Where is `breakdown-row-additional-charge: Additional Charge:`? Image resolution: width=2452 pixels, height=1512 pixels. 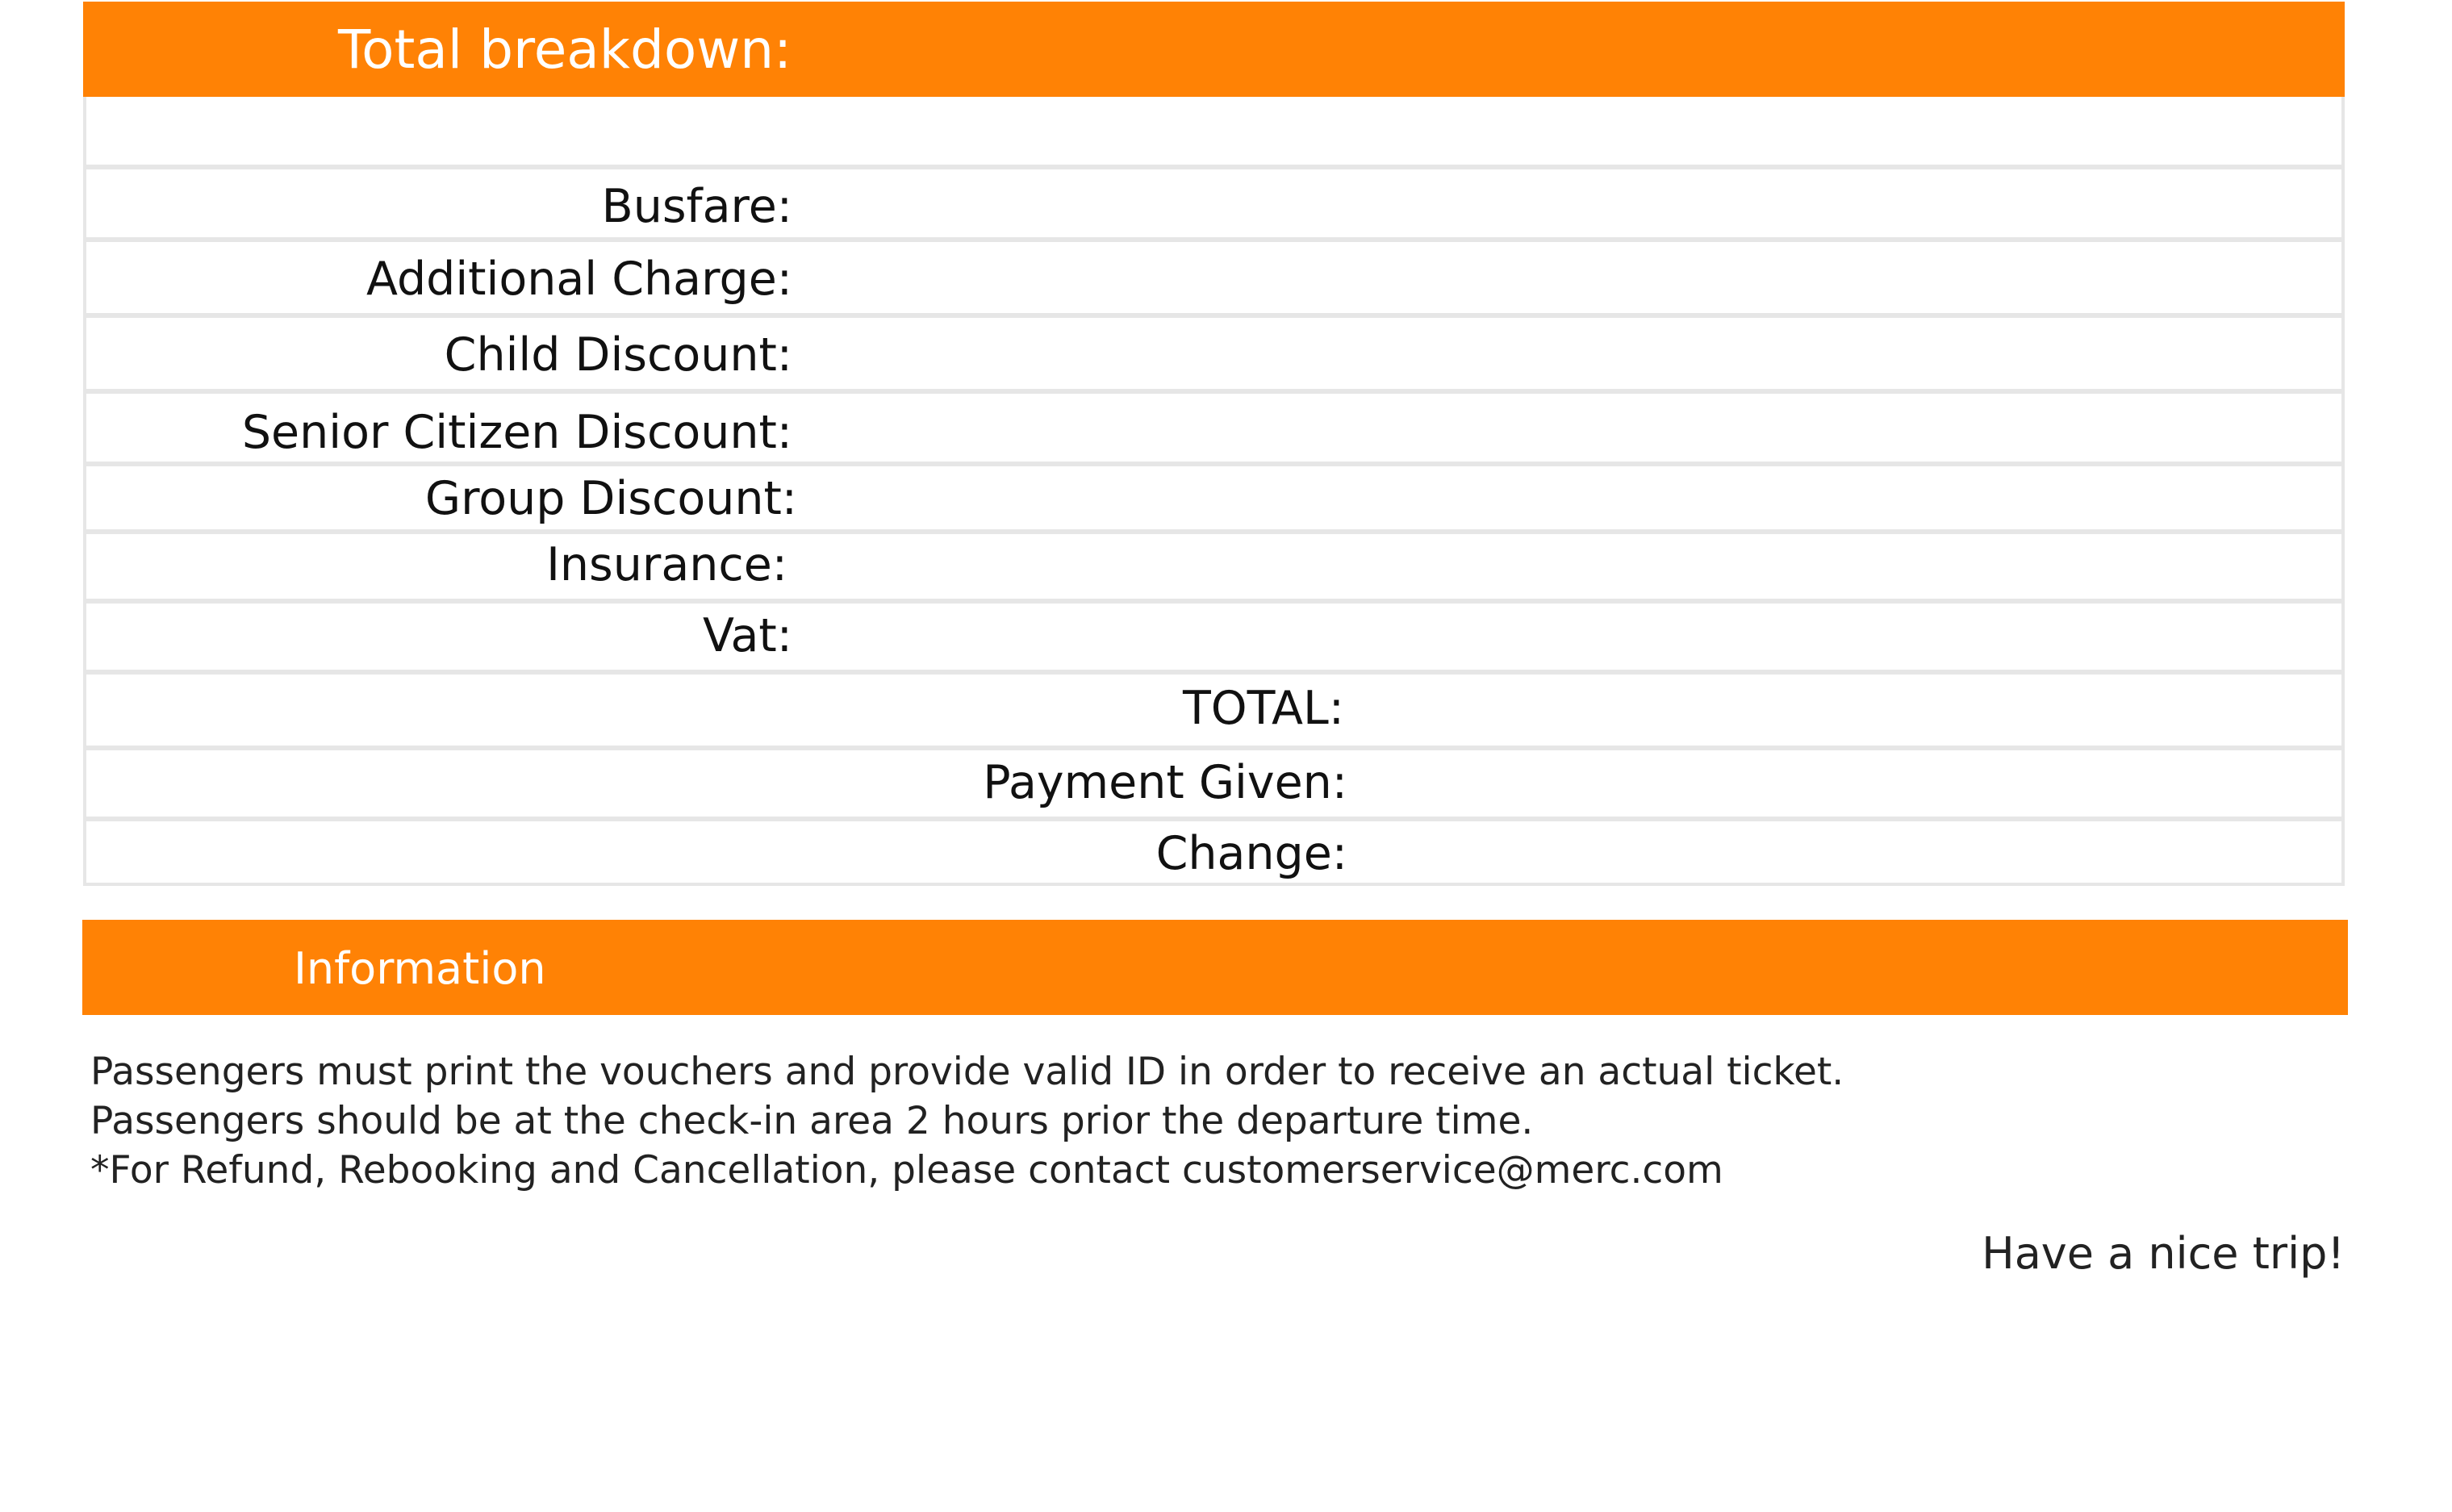
breakdown-row-additional-charge: Additional Charge: is located at coordinates (1213, 275).